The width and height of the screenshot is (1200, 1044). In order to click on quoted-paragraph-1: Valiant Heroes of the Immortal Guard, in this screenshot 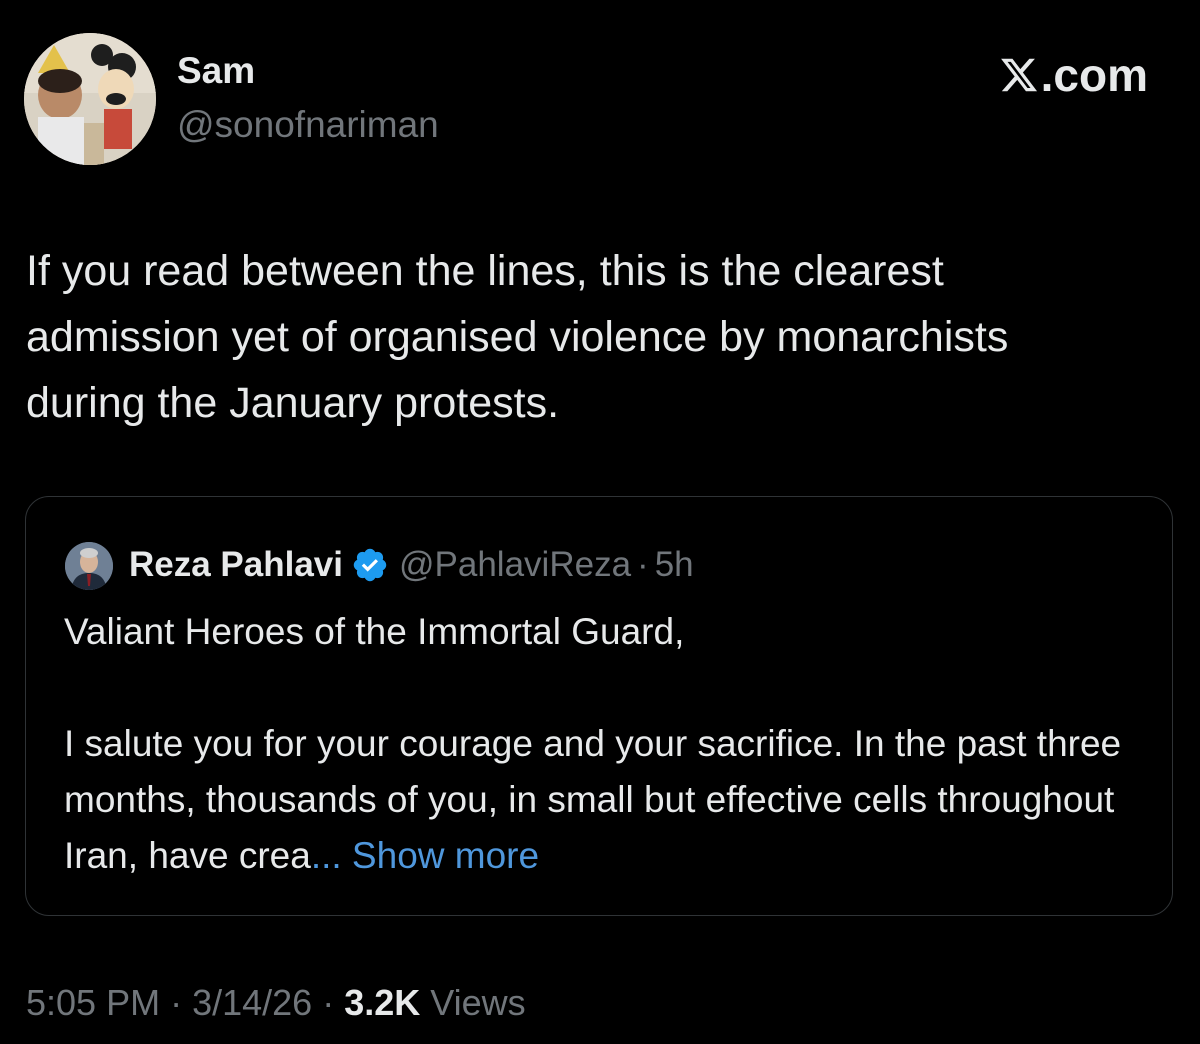, I will do `click(374, 631)`.